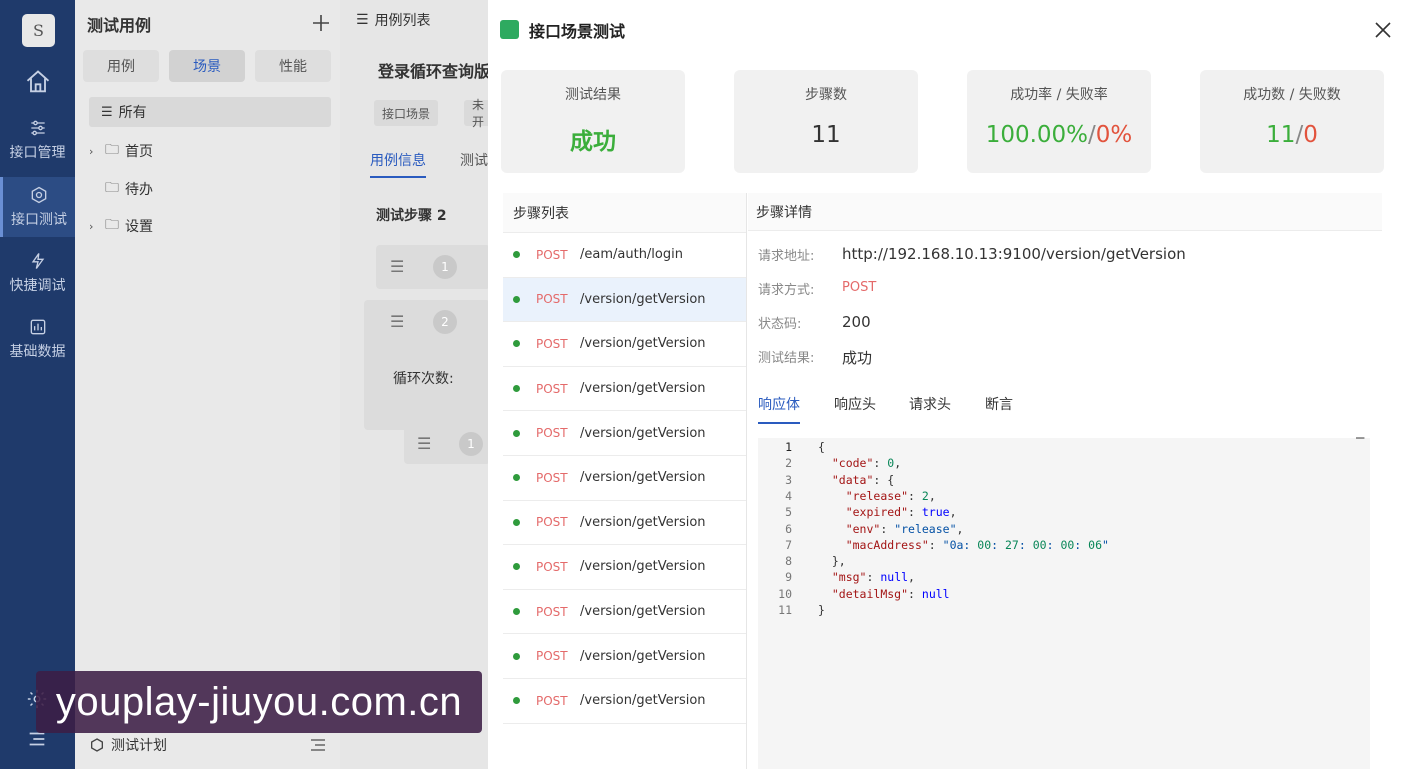 The width and height of the screenshot is (1404, 769). Describe the element at coordinates (1360, 438) in the screenshot. I see `collapse-icon: —` at that location.